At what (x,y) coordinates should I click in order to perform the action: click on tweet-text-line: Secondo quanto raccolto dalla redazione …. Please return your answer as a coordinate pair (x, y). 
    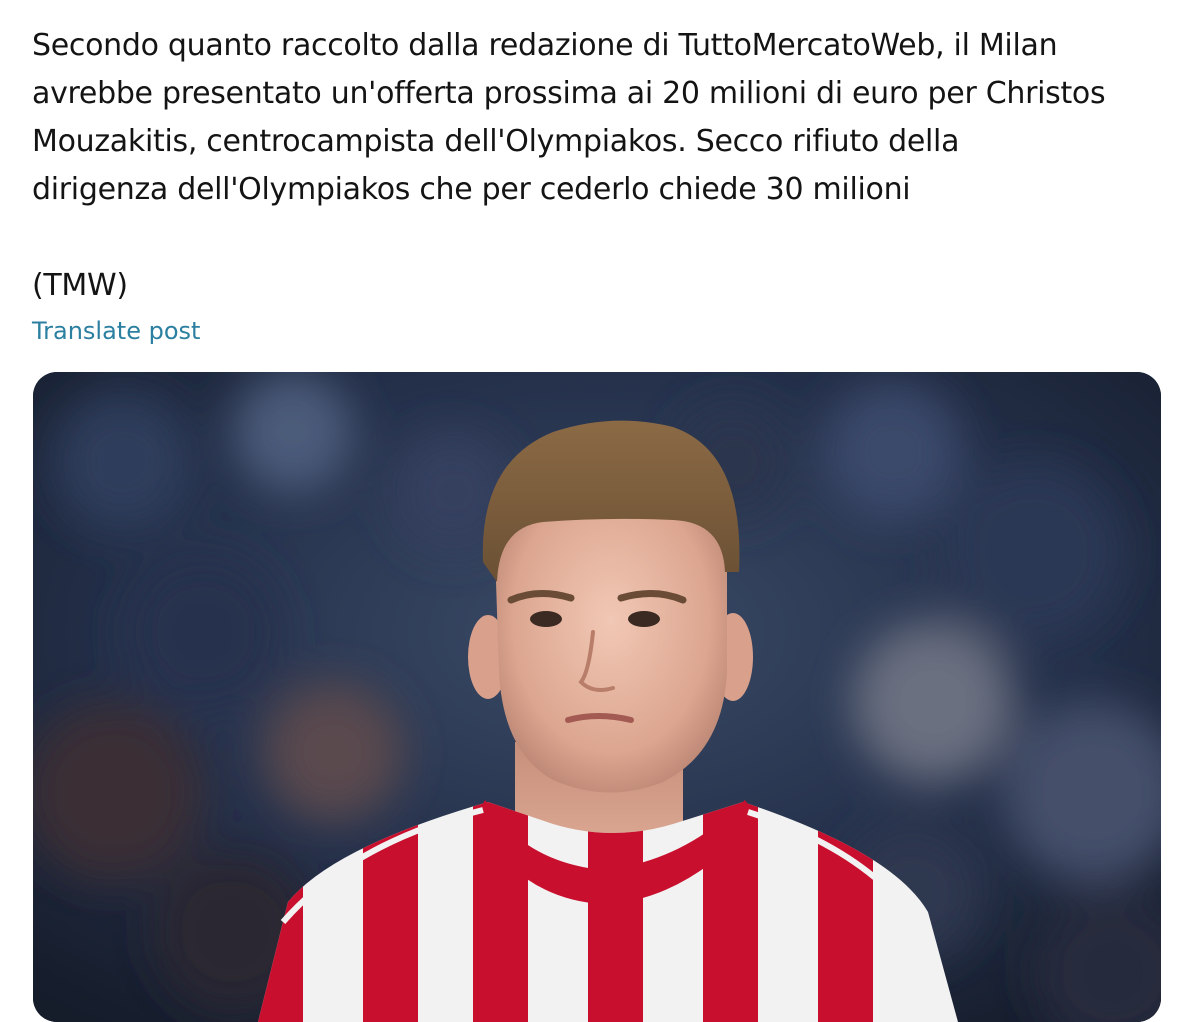
    Looking at the image, I should click on (545, 45).